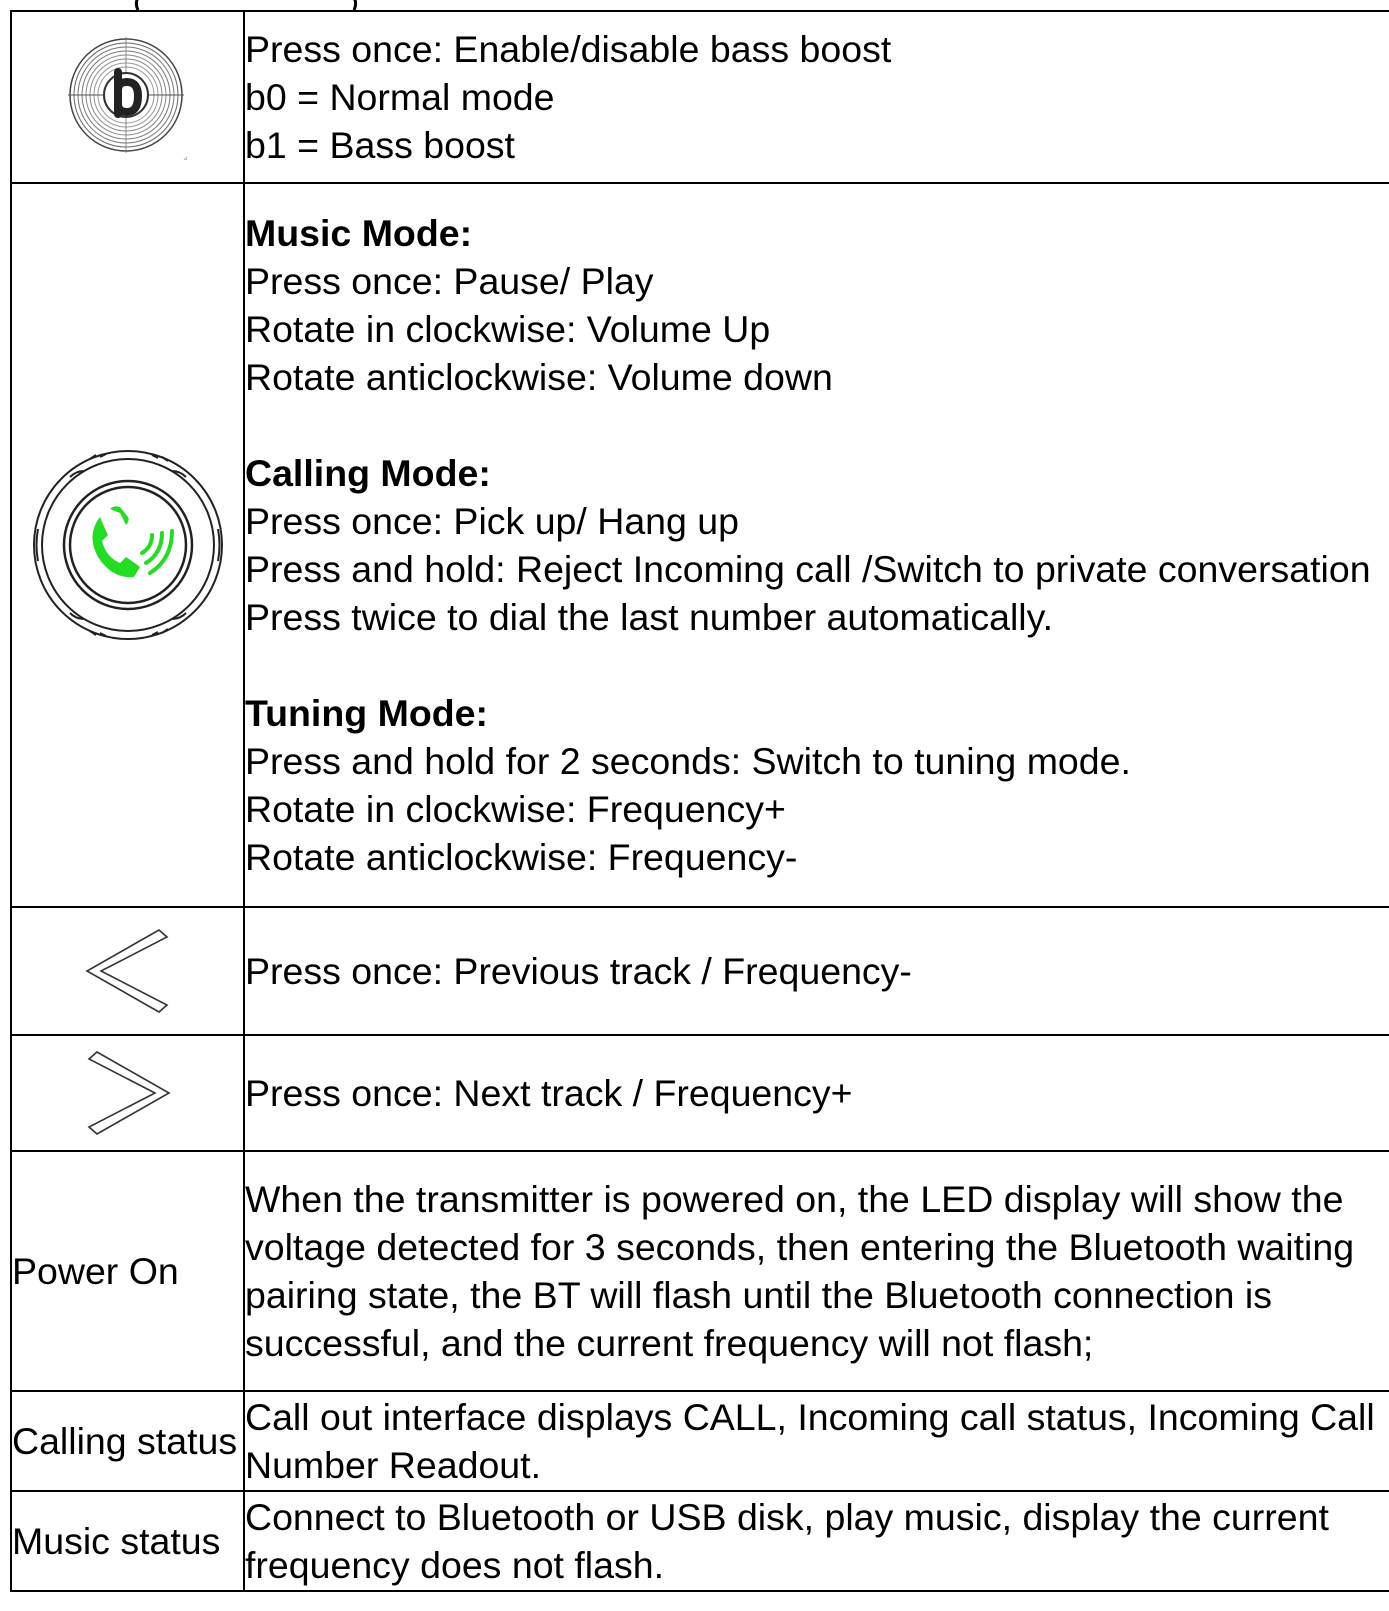 The image size is (1389, 1611). Describe the element at coordinates (359, 233) in the screenshot. I see `music-mode-heading: Music Mode:` at that location.